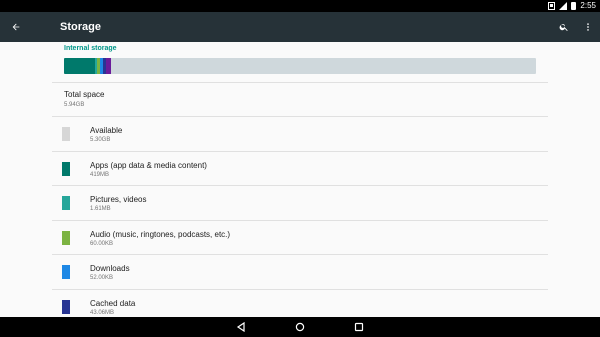 This screenshot has height=337, width=600. I want to click on usage-segment-misc, so click(108, 66).